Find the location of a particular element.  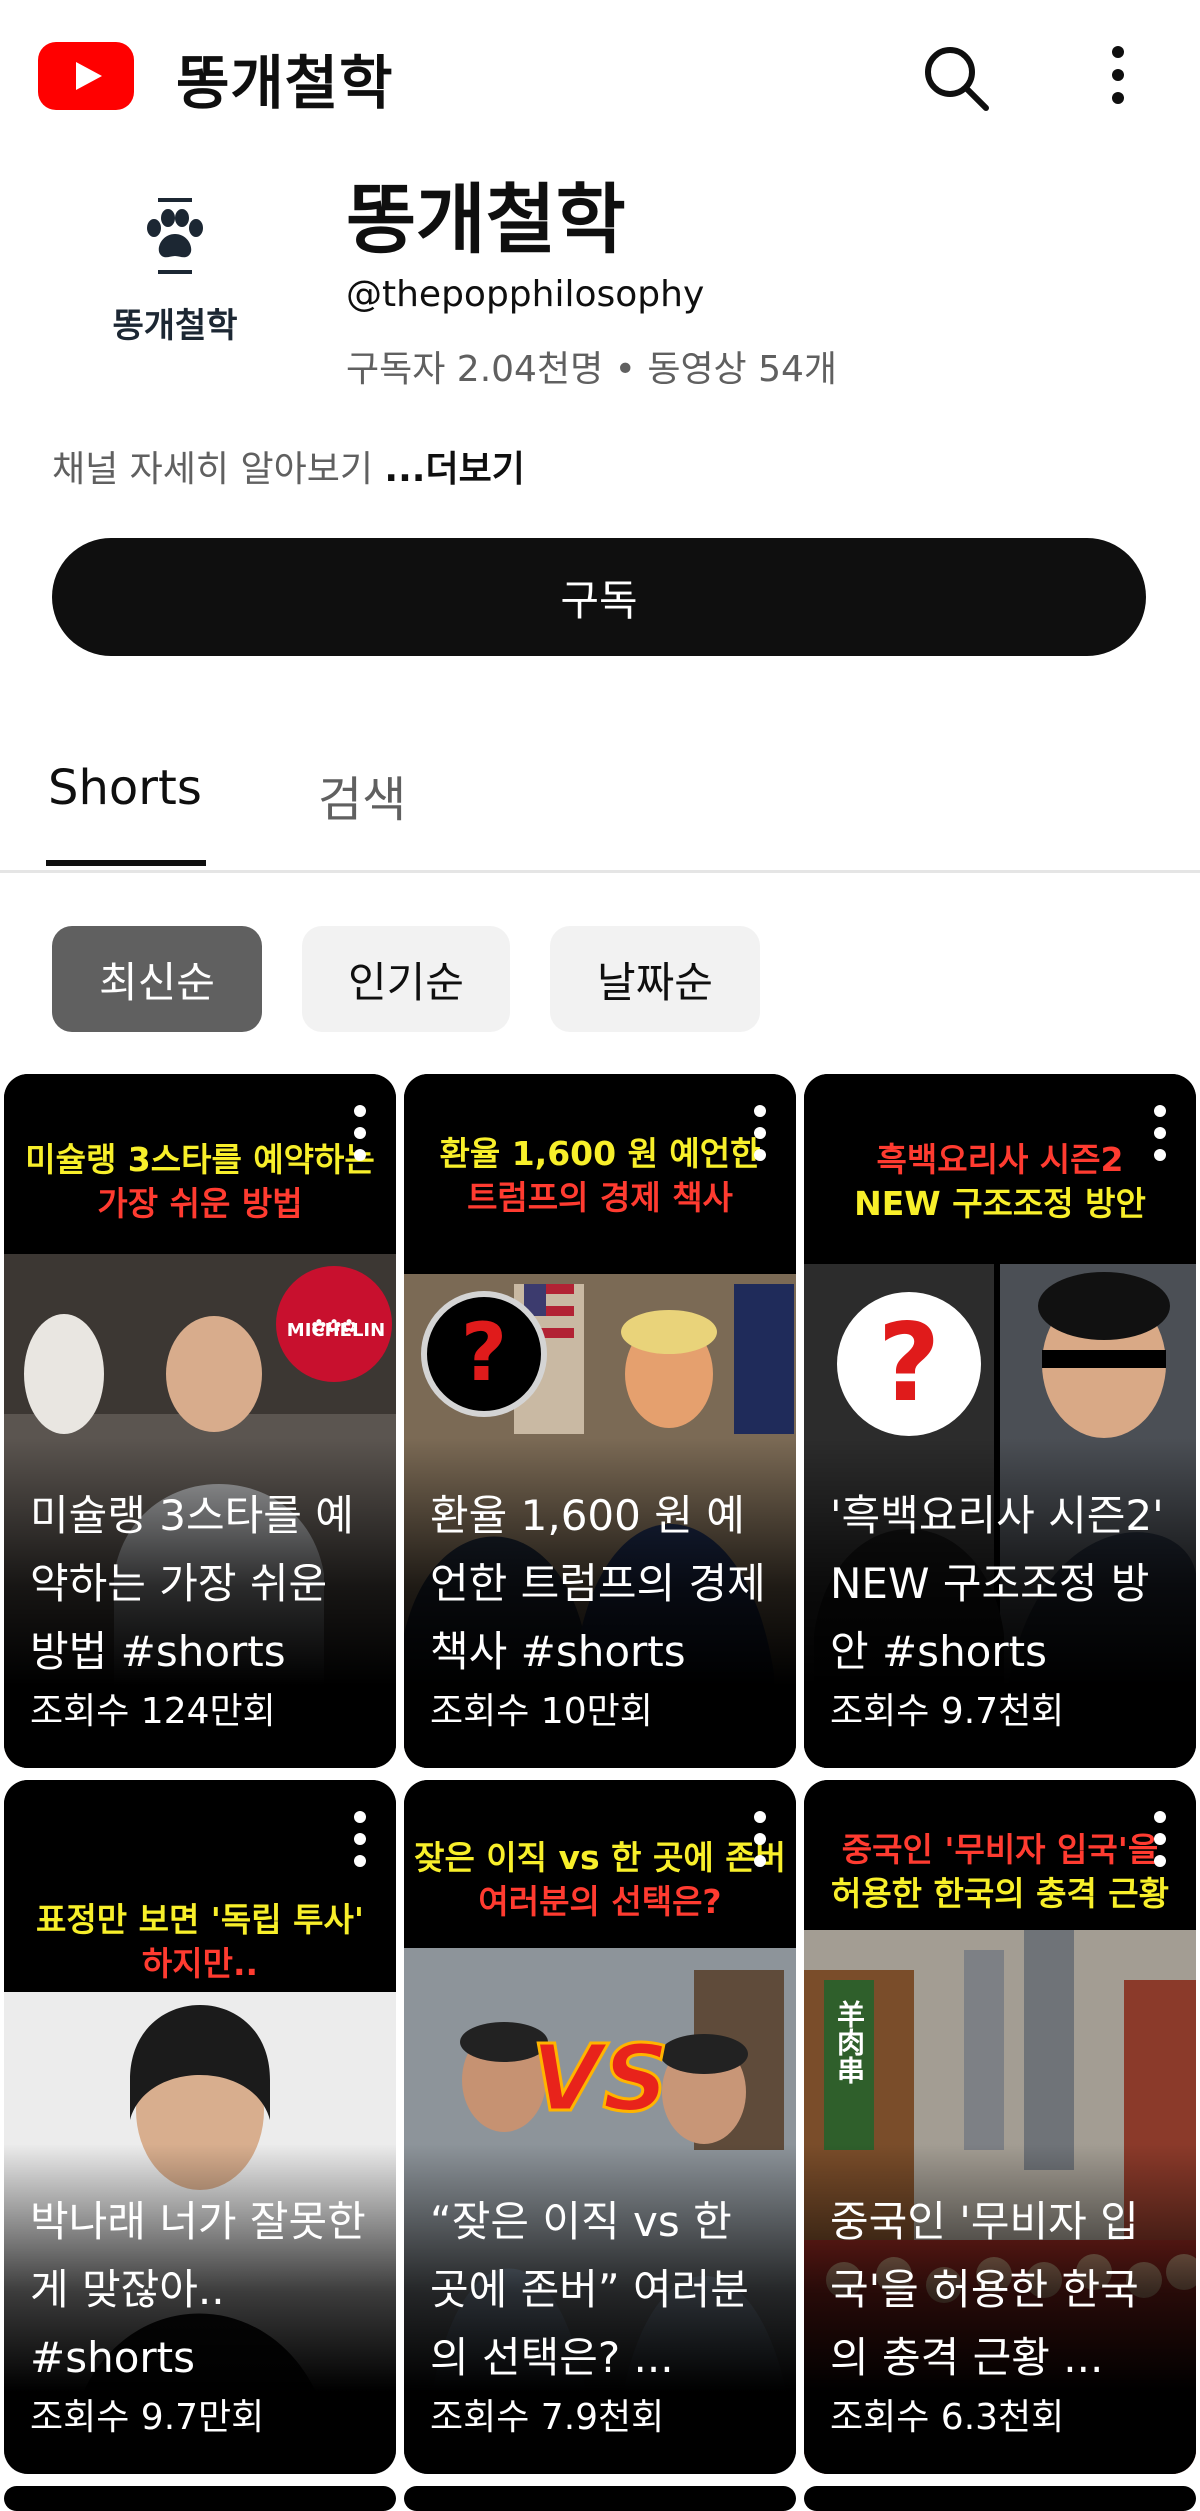

shop-sign: 羊肉串 is located at coordinates (849, 2042).